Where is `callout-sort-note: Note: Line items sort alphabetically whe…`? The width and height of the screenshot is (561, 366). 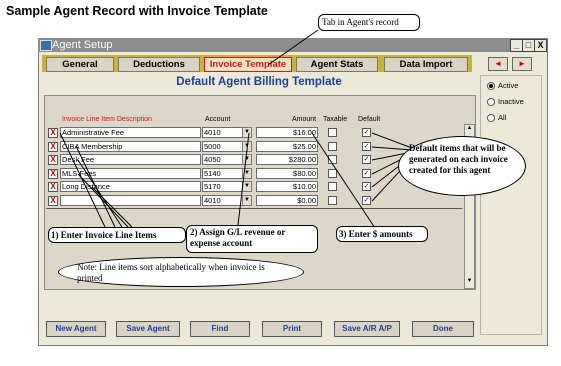
callout-sort-note: Note: Line items sort alphabetically whe… is located at coordinates (181, 272).